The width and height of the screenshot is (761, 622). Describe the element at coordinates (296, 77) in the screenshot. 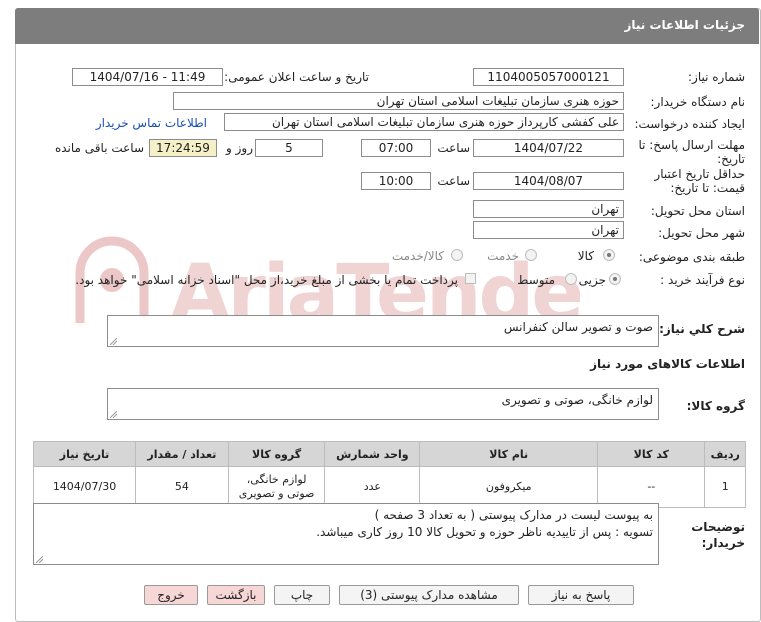

I see `announce-date-label: تاریخ و ساعت اعلان عمومی:` at that location.